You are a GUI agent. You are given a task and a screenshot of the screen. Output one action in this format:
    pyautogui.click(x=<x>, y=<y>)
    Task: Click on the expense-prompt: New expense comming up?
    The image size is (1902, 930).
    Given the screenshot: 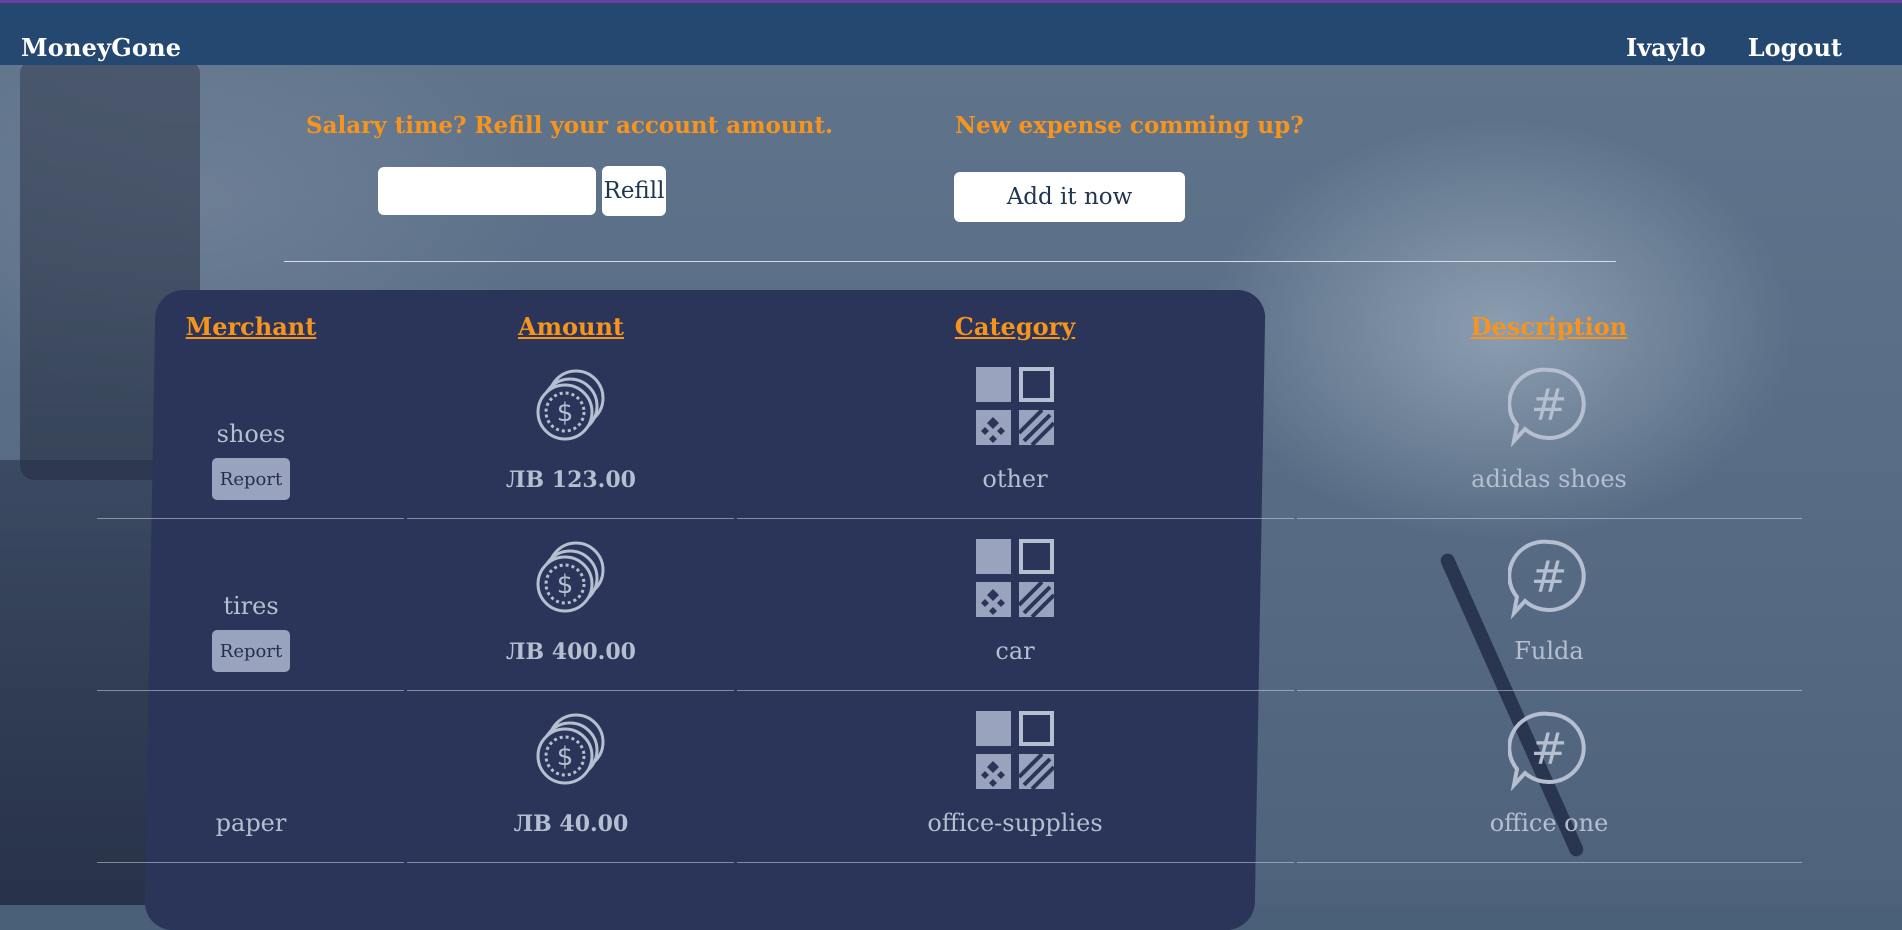 What is the action you would take?
    pyautogui.click(x=1129, y=125)
    